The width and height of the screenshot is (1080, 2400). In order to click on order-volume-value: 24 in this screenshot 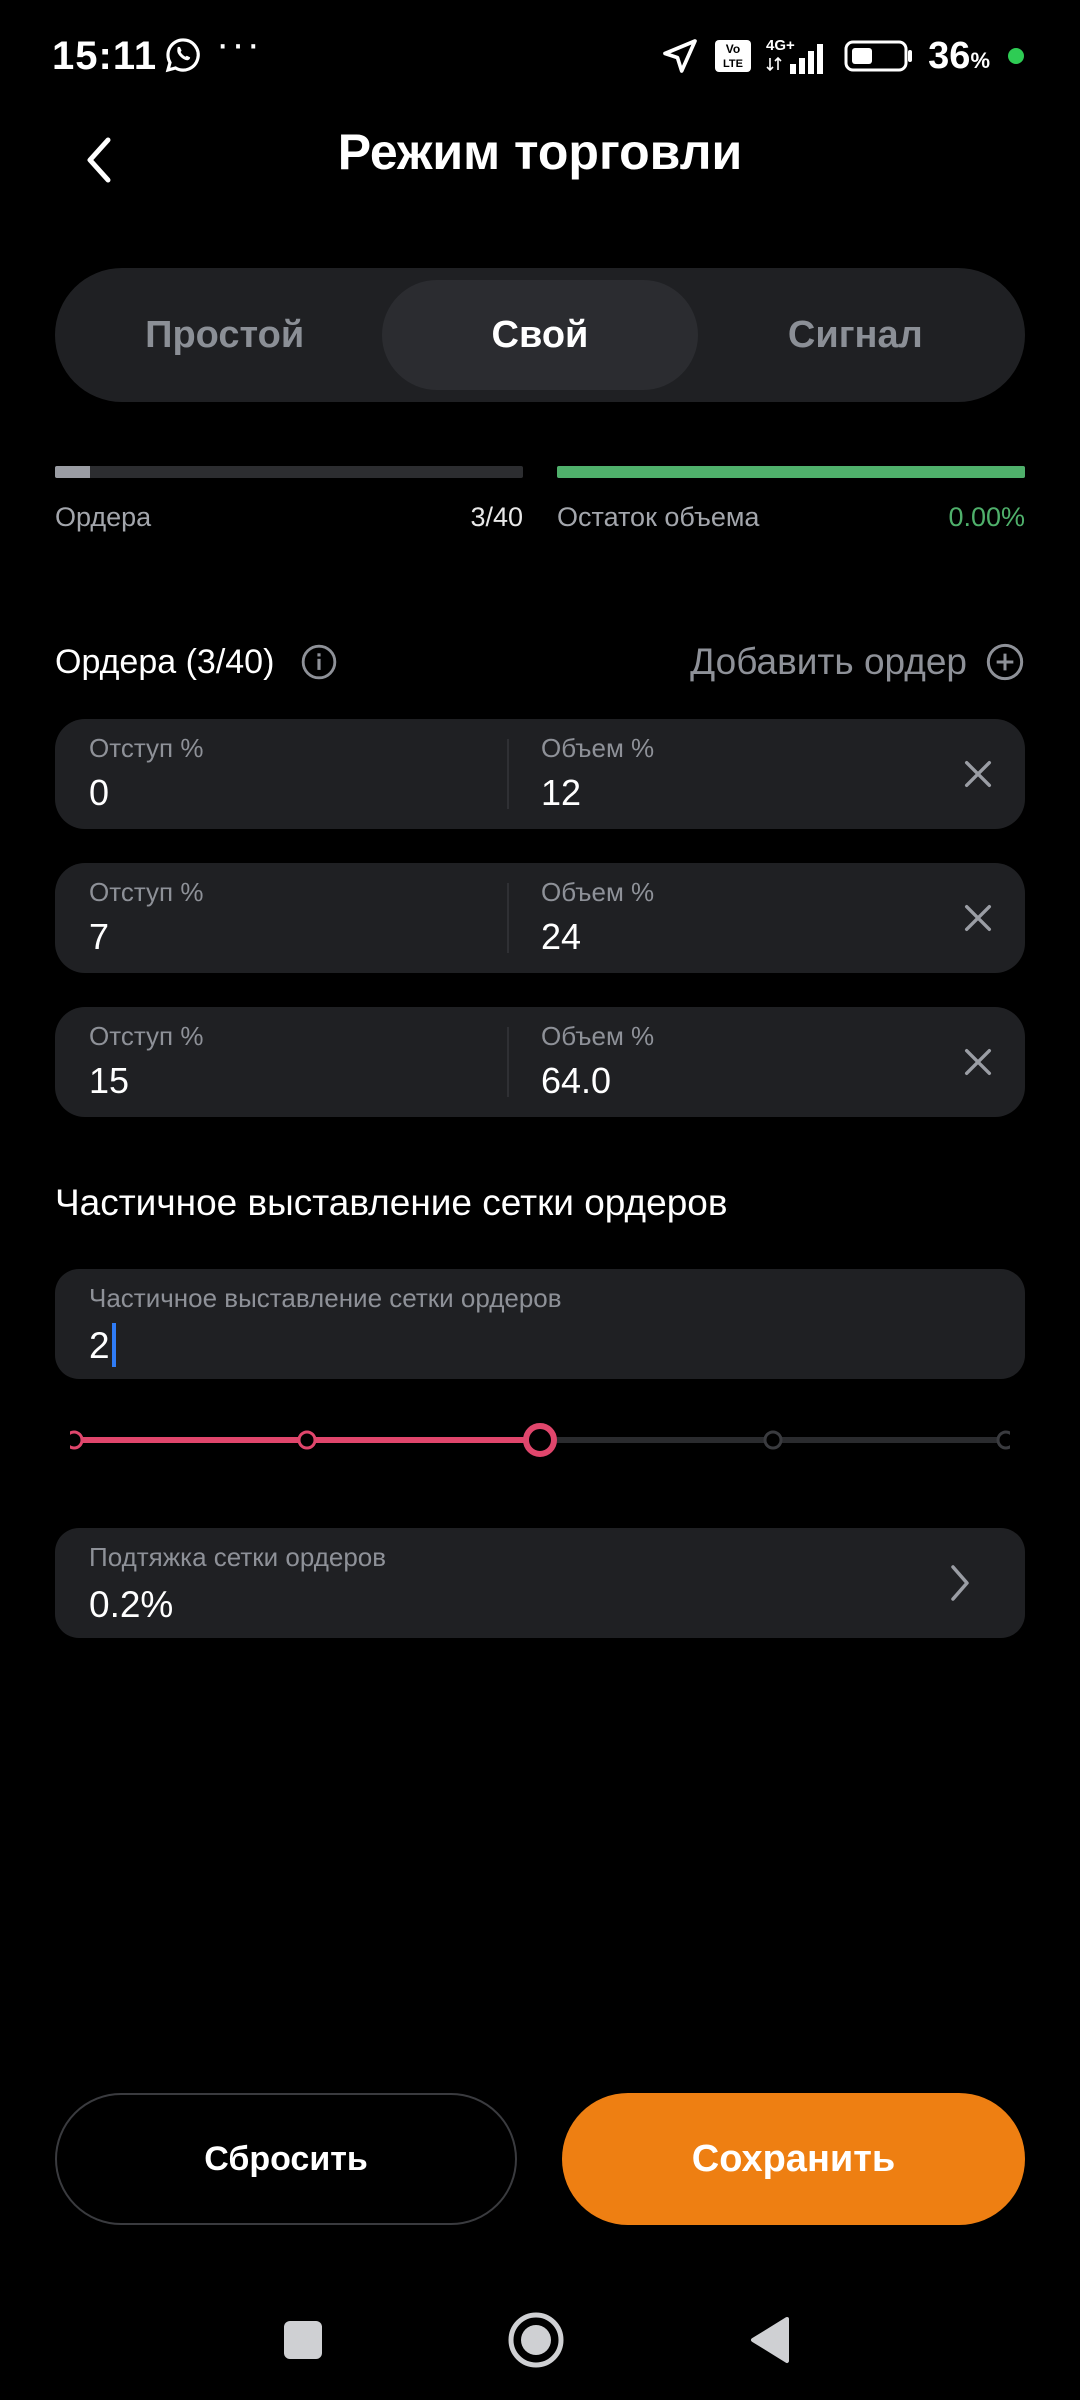, I will do `click(561, 936)`.